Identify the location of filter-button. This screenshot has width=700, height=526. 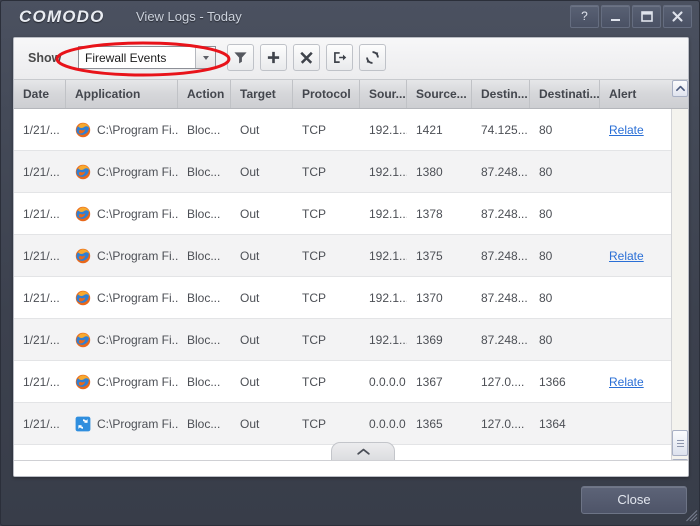
(240, 57).